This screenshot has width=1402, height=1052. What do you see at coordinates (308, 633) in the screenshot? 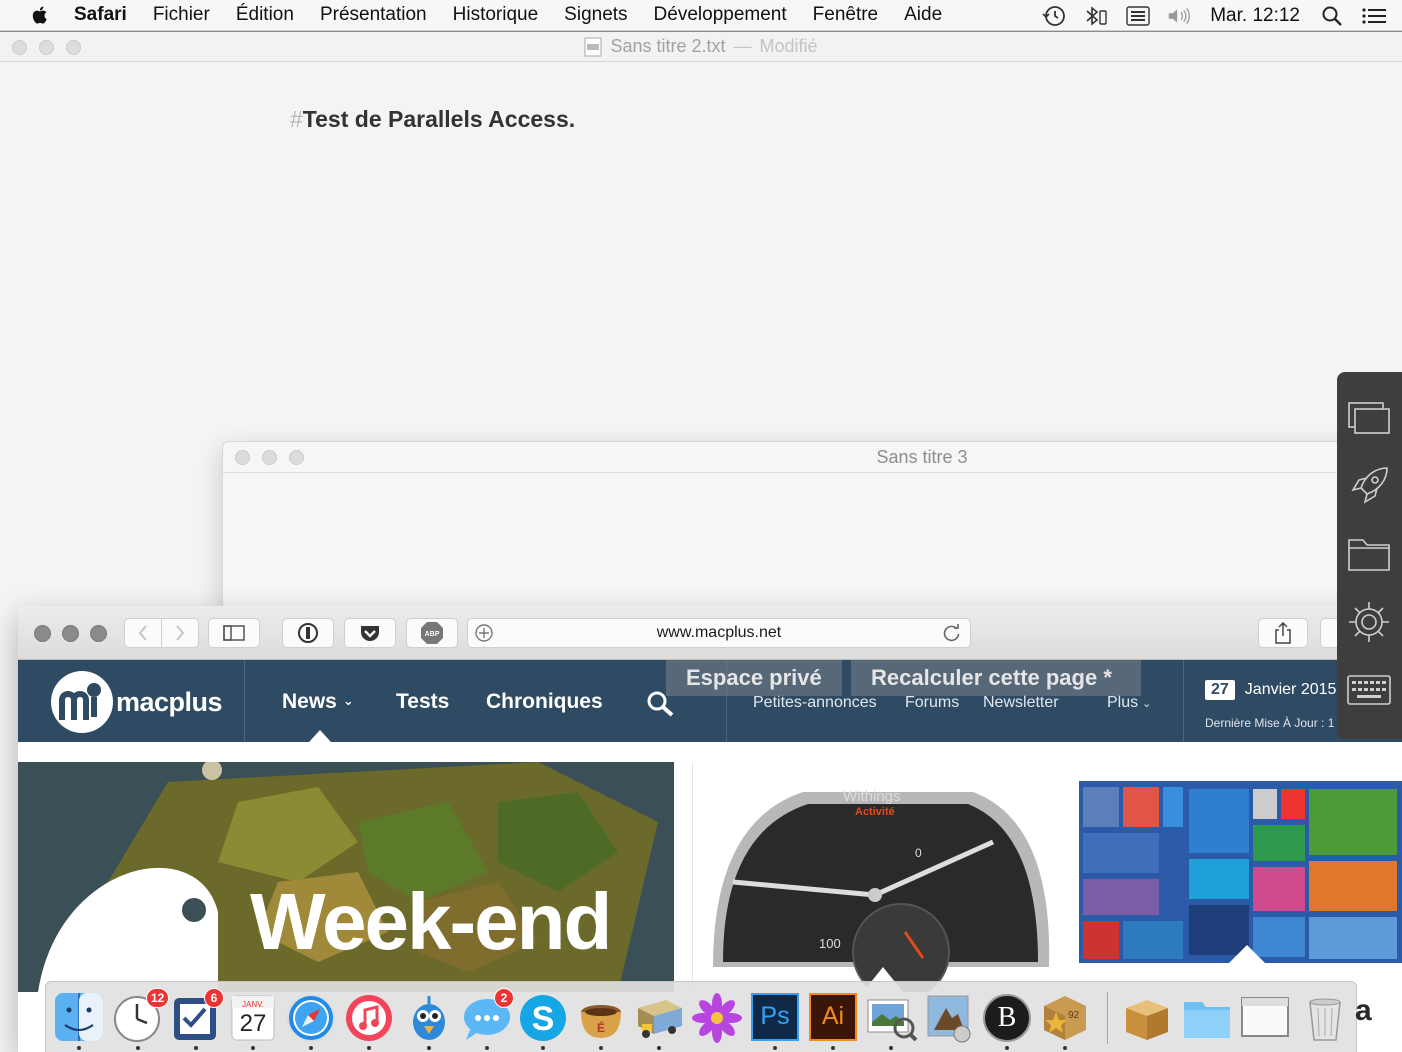
I see `password-extension-button` at bounding box center [308, 633].